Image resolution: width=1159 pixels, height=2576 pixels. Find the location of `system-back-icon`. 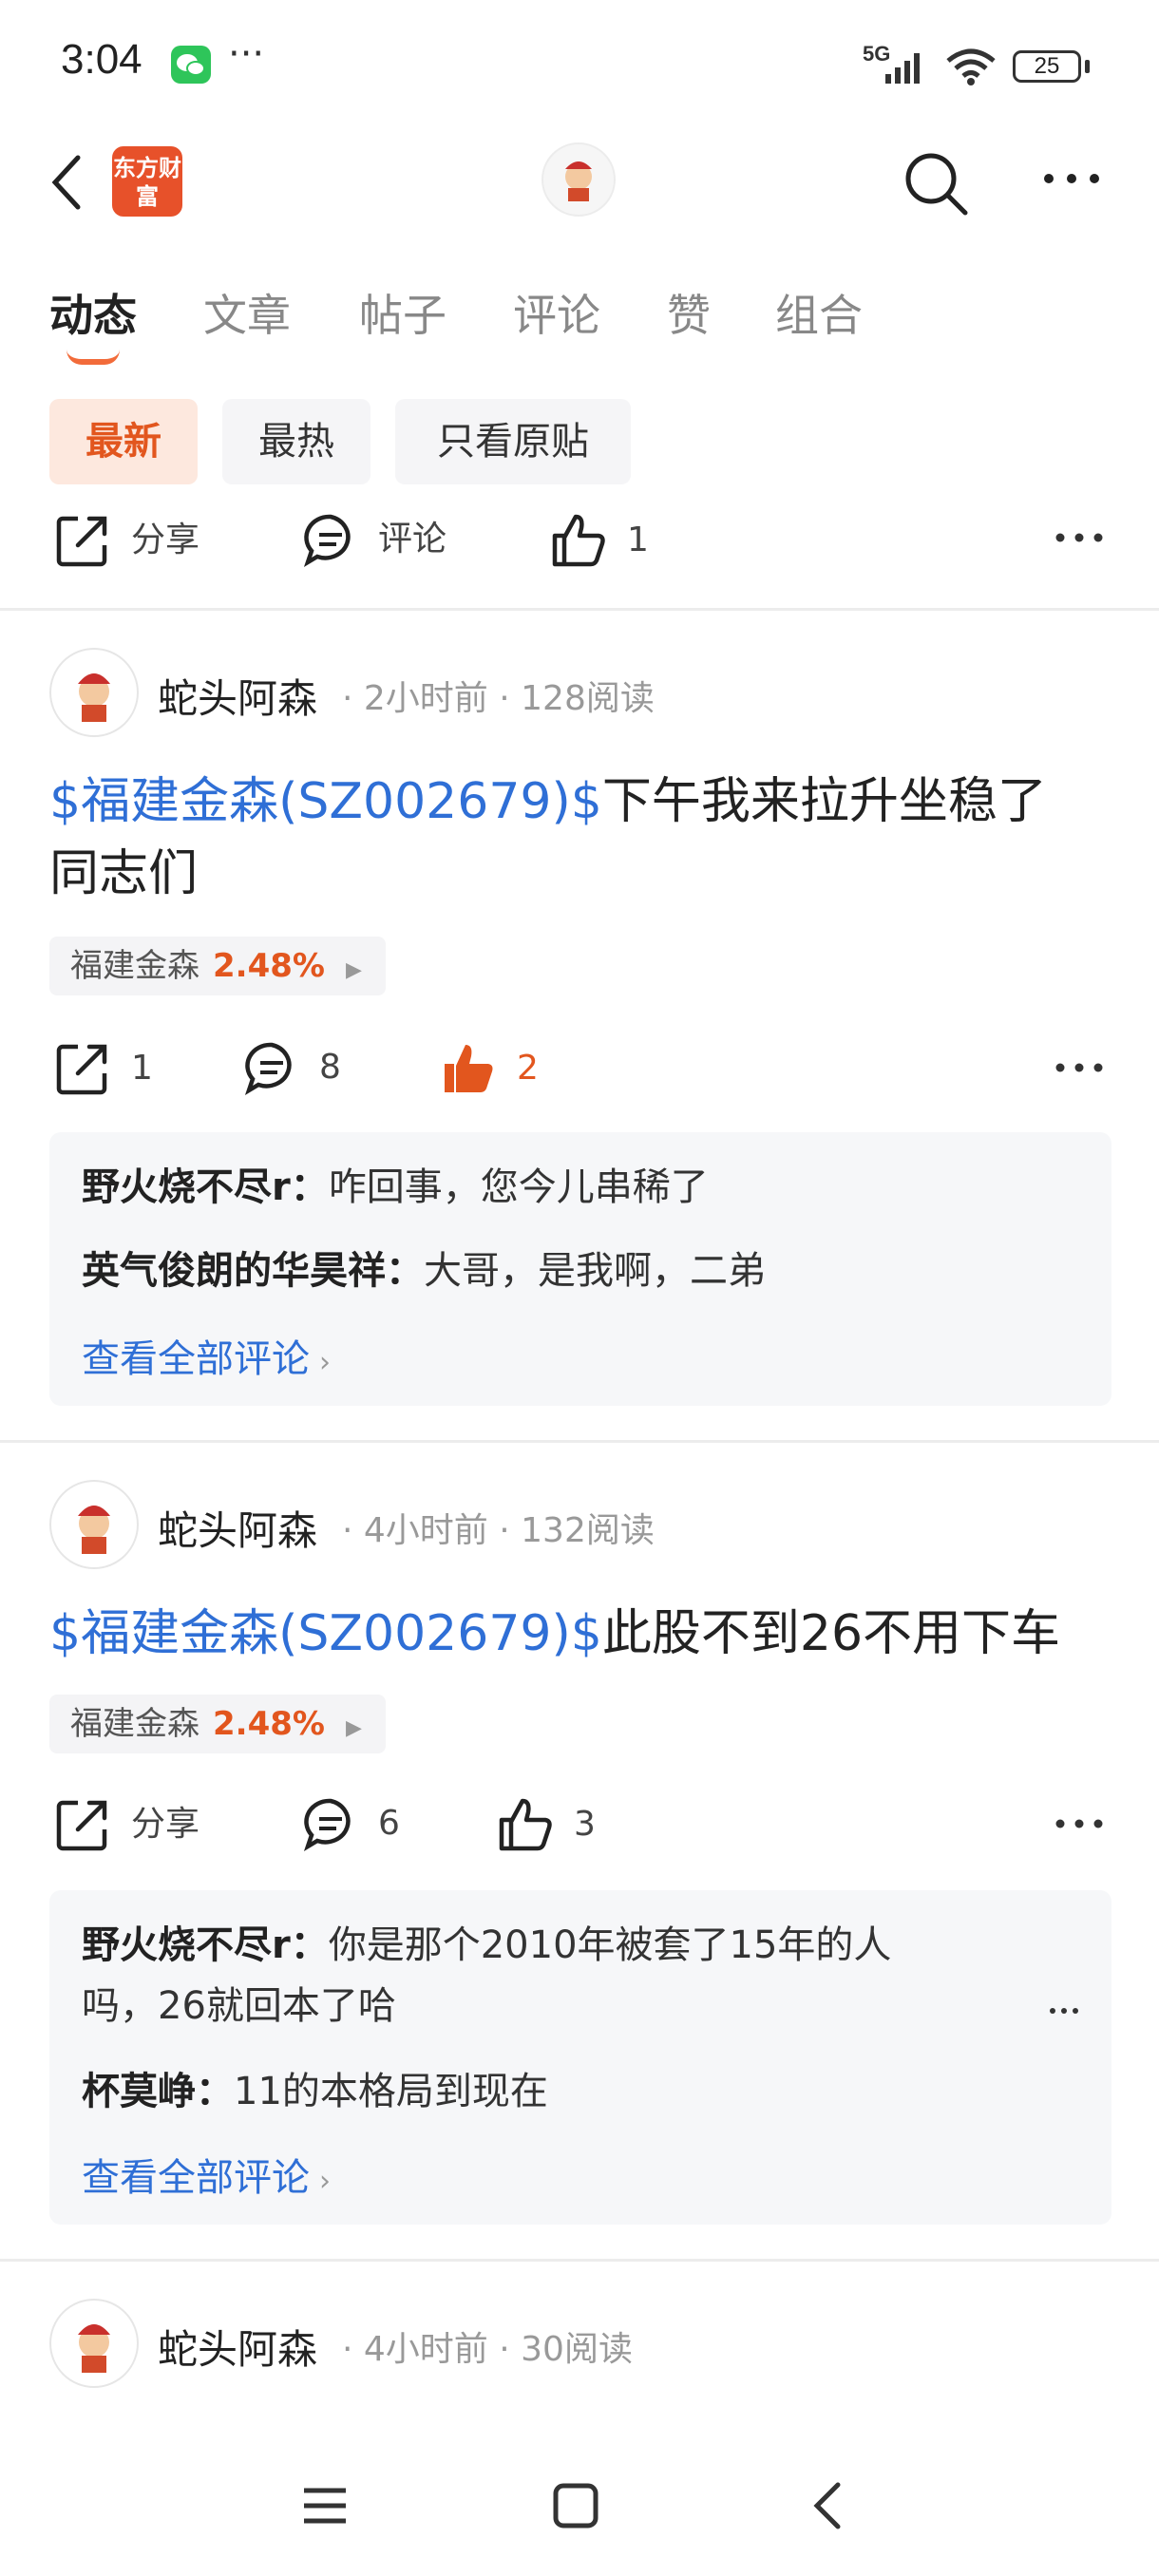

system-back-icon is located at coordinates (828, 2507).